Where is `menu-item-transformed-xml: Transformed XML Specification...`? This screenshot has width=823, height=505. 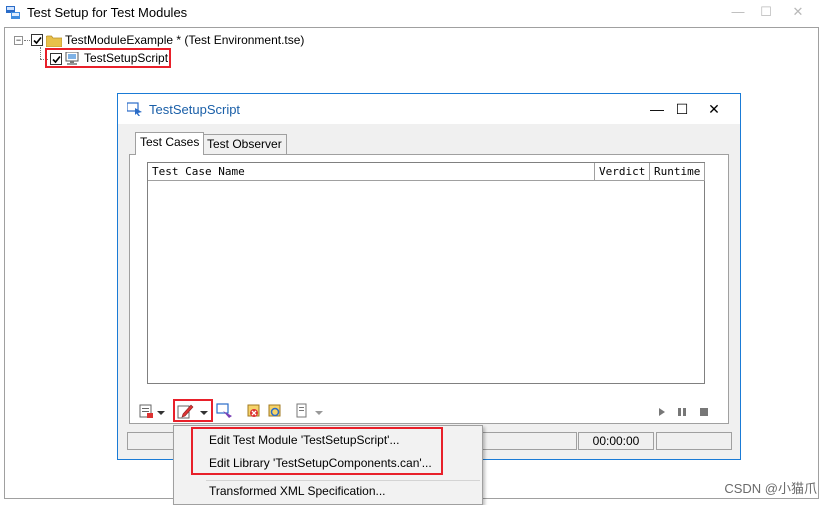
menu-item-transformed-xml: Transformed XML Specification... is located at coordinates (297, 491).